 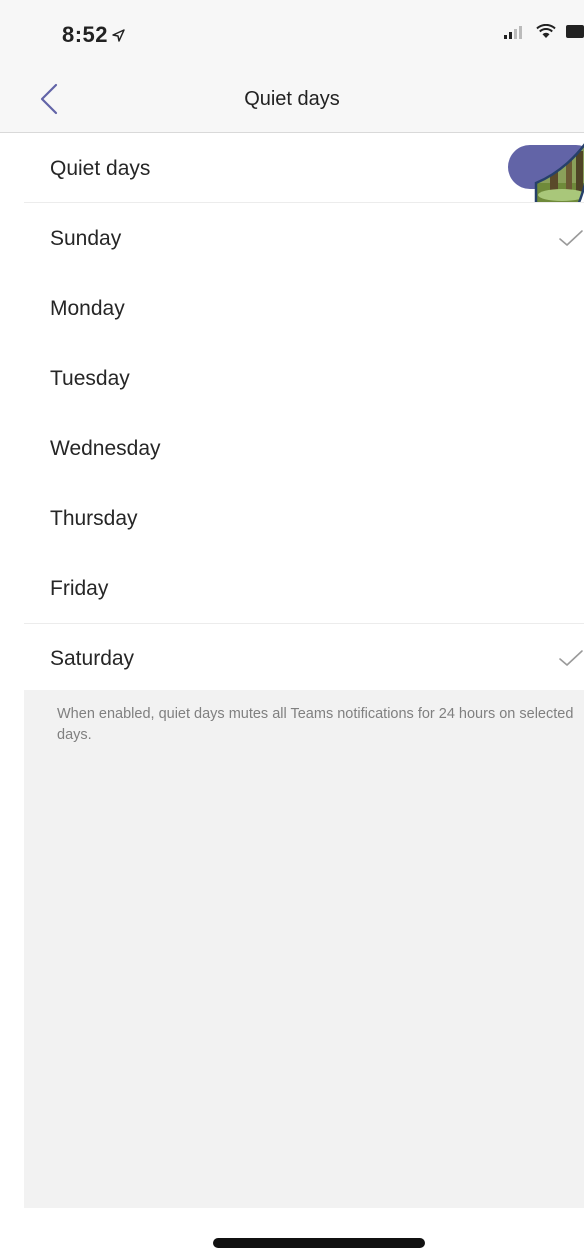 What do you see at coordinates (515, 34) in the screenshot?
I see `cellular-signal-icon` at bounding box center [515, 34].